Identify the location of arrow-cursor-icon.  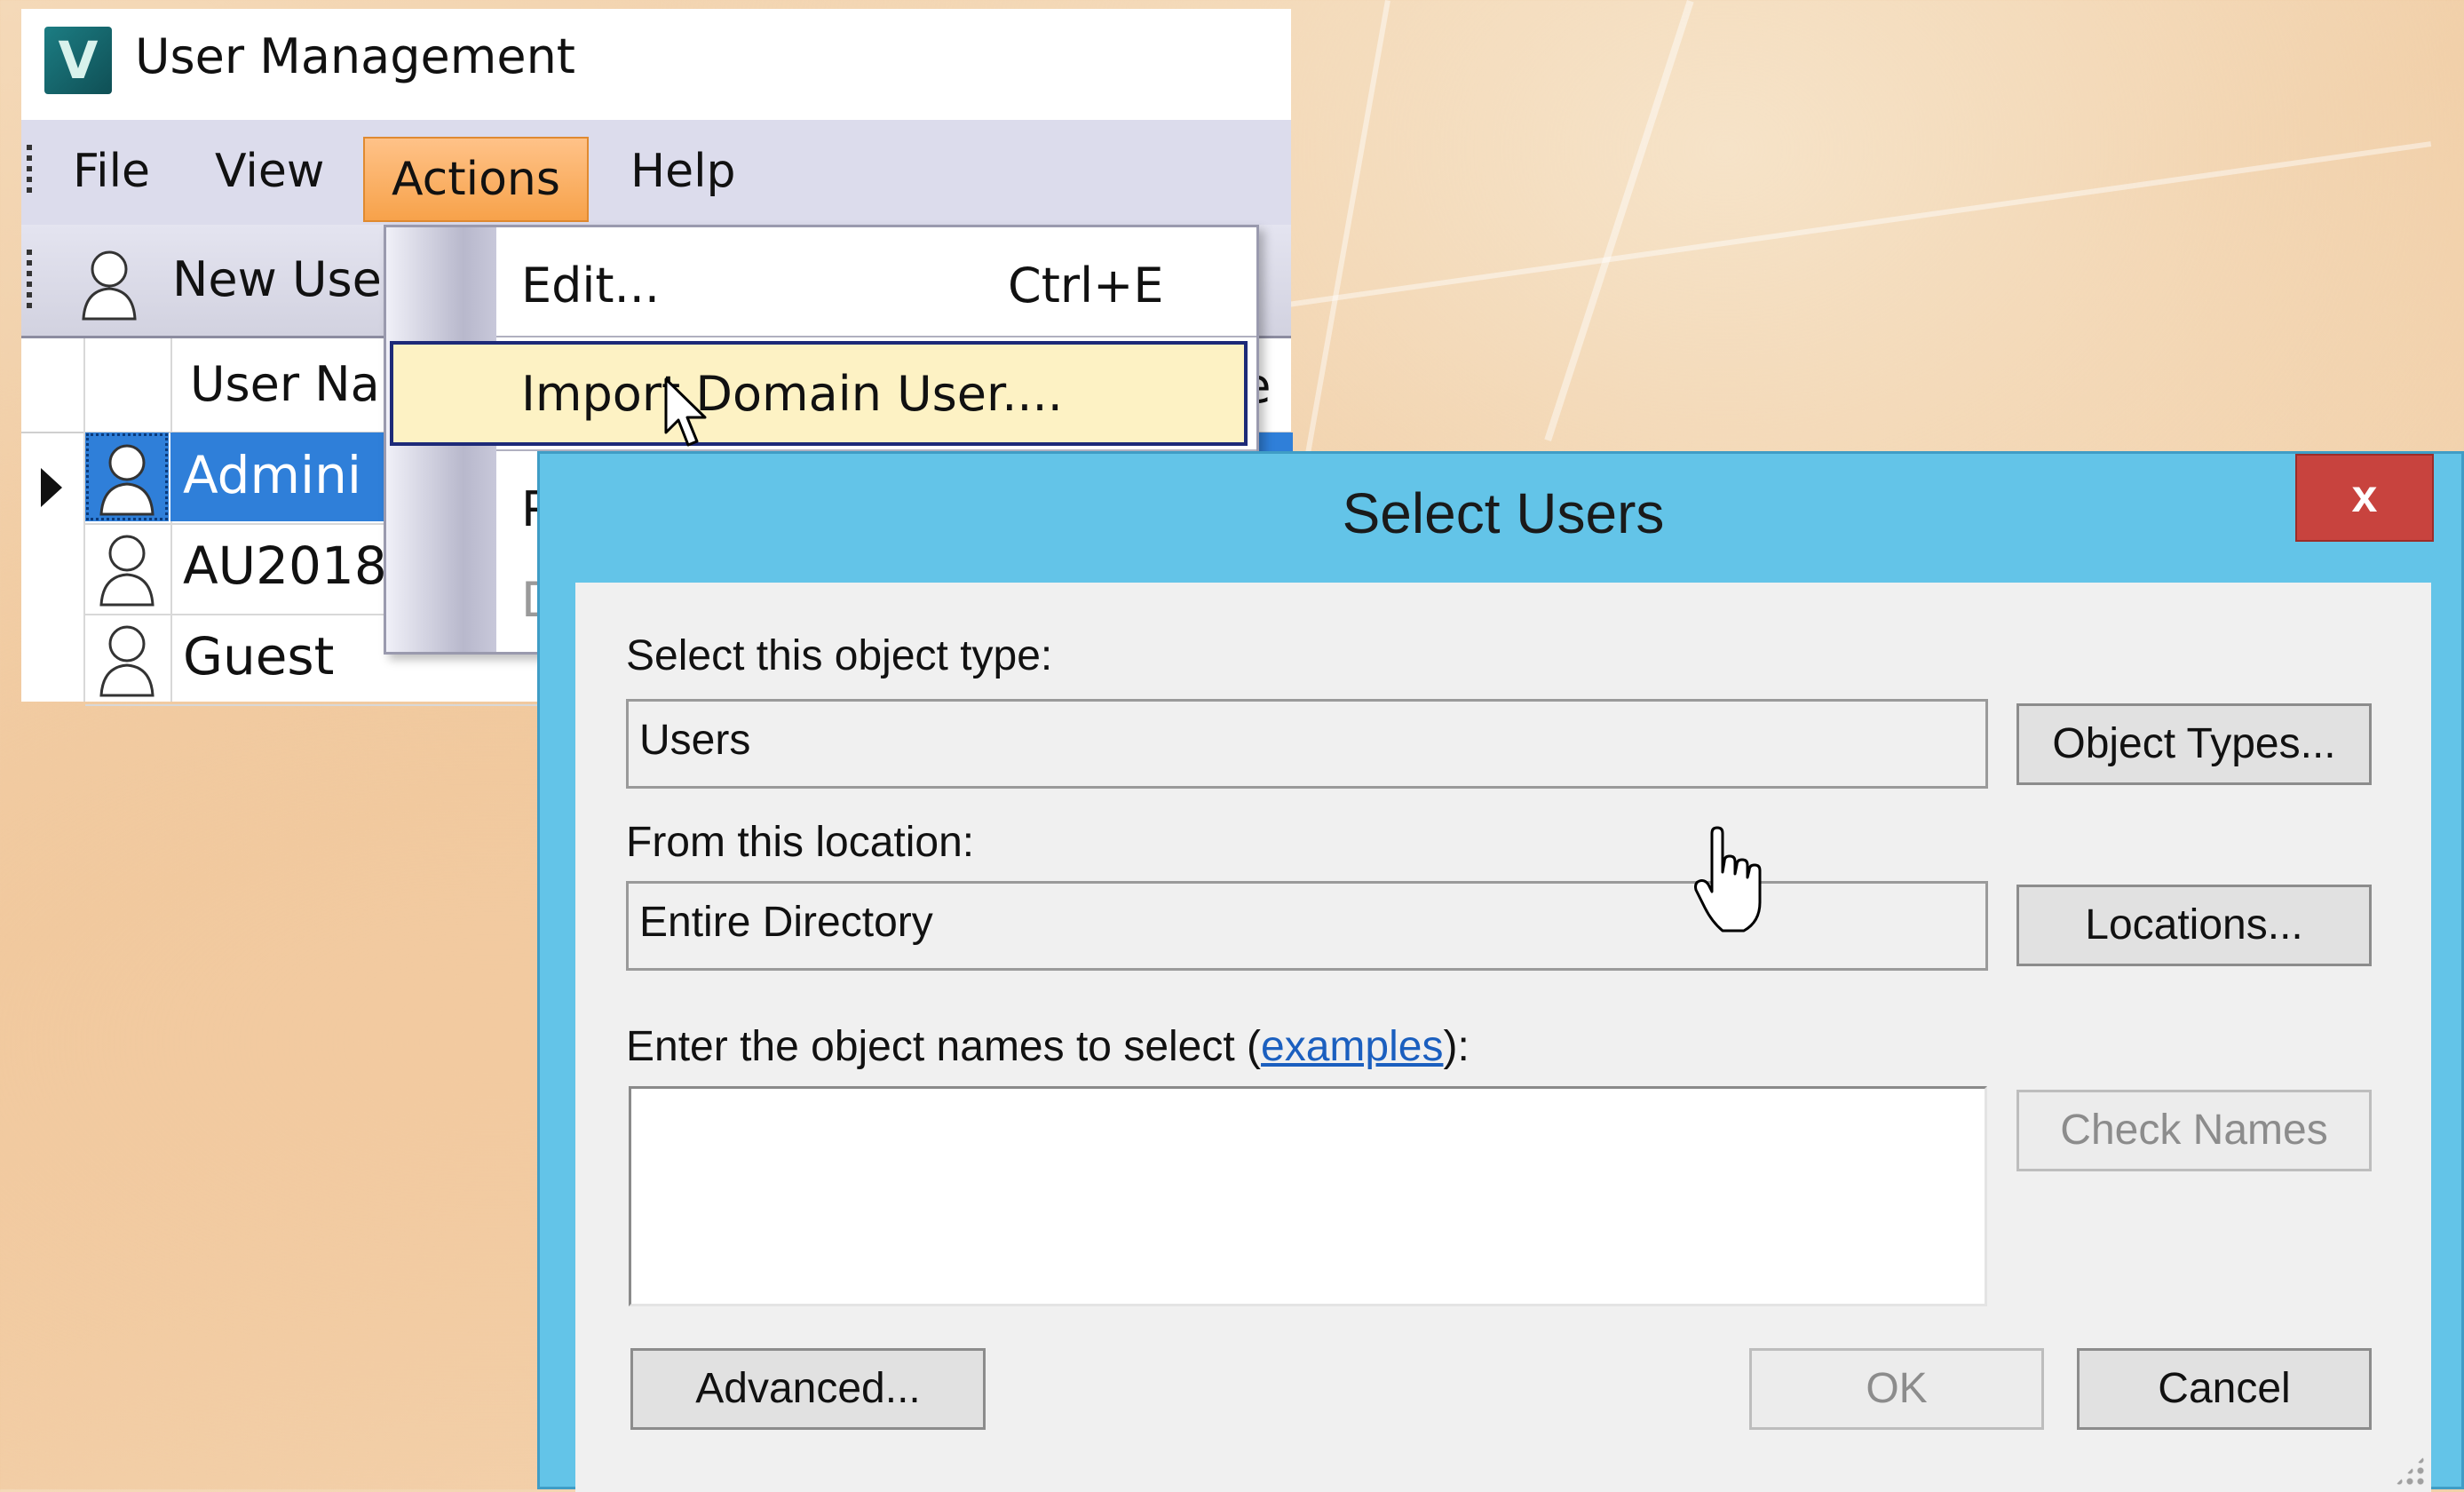
(687, 414).